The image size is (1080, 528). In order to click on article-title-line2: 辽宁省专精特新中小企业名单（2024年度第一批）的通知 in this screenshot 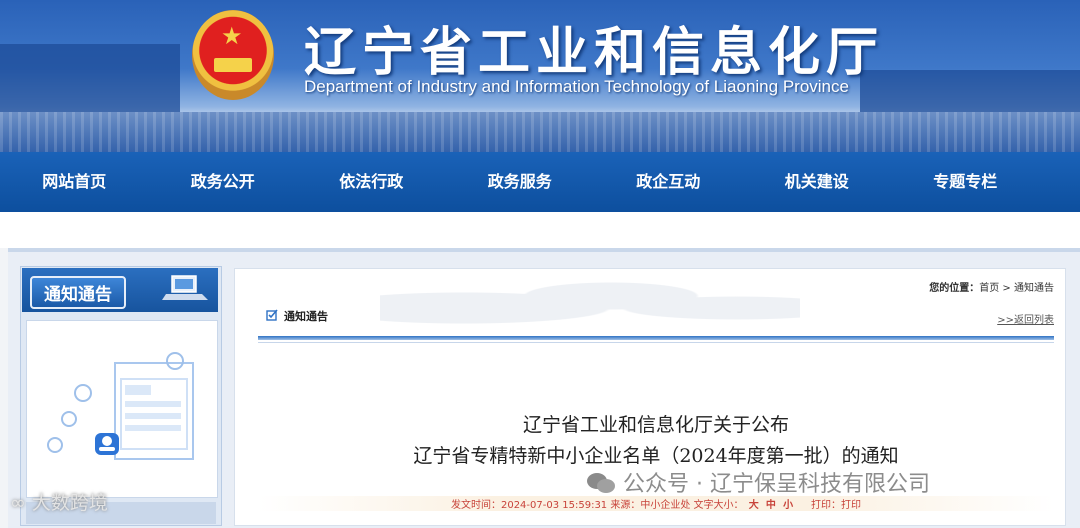, I will do `click(656, 456)`.